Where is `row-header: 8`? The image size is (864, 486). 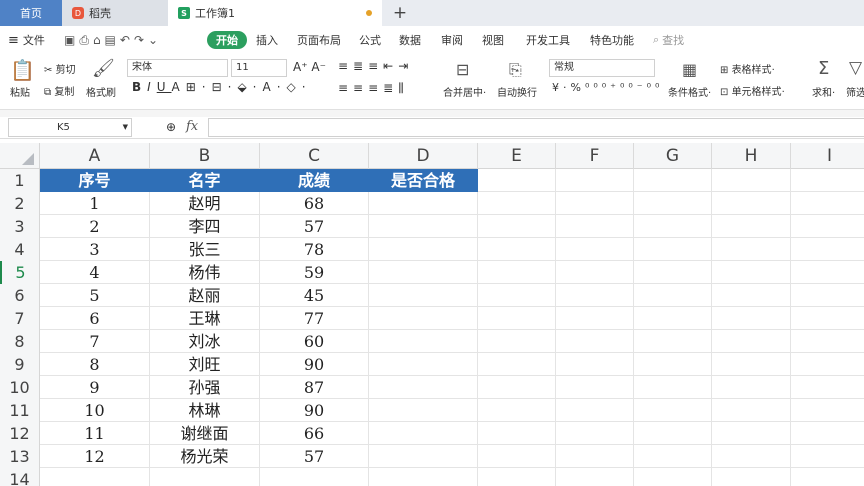 row-header: 8 is located at coordinates (20, 341).